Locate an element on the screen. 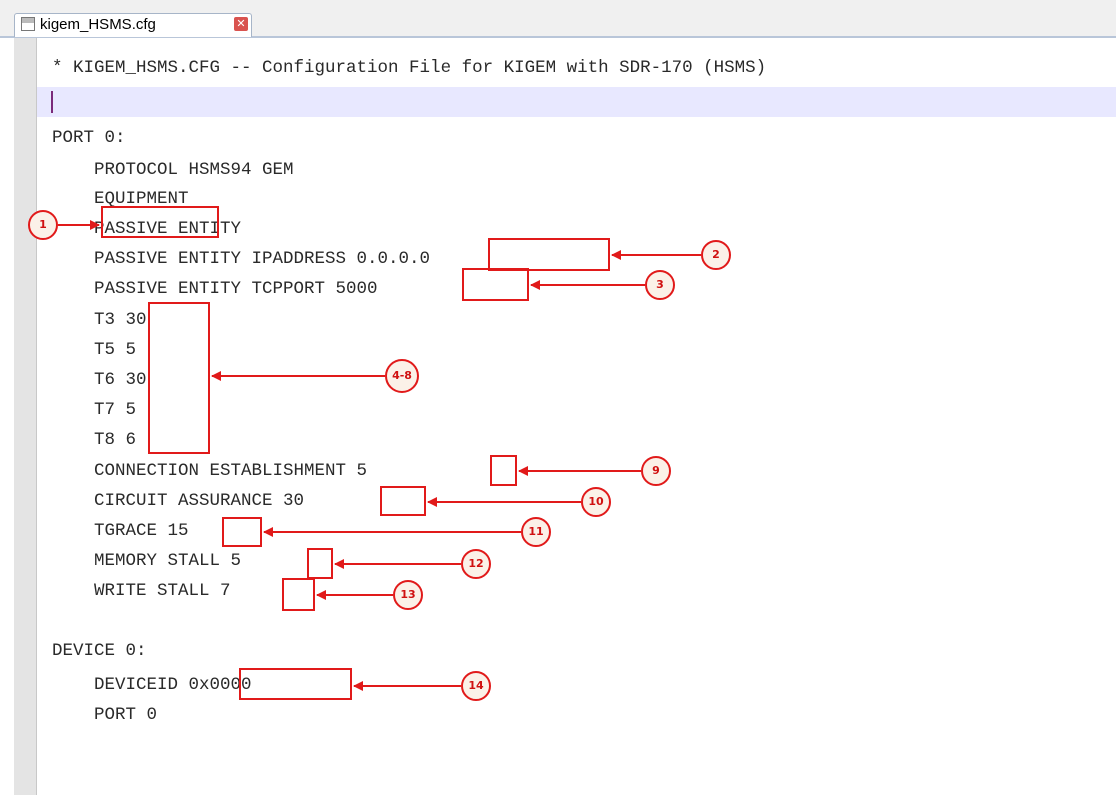  callout-badge: 14 is located at coordinates (476, 686).